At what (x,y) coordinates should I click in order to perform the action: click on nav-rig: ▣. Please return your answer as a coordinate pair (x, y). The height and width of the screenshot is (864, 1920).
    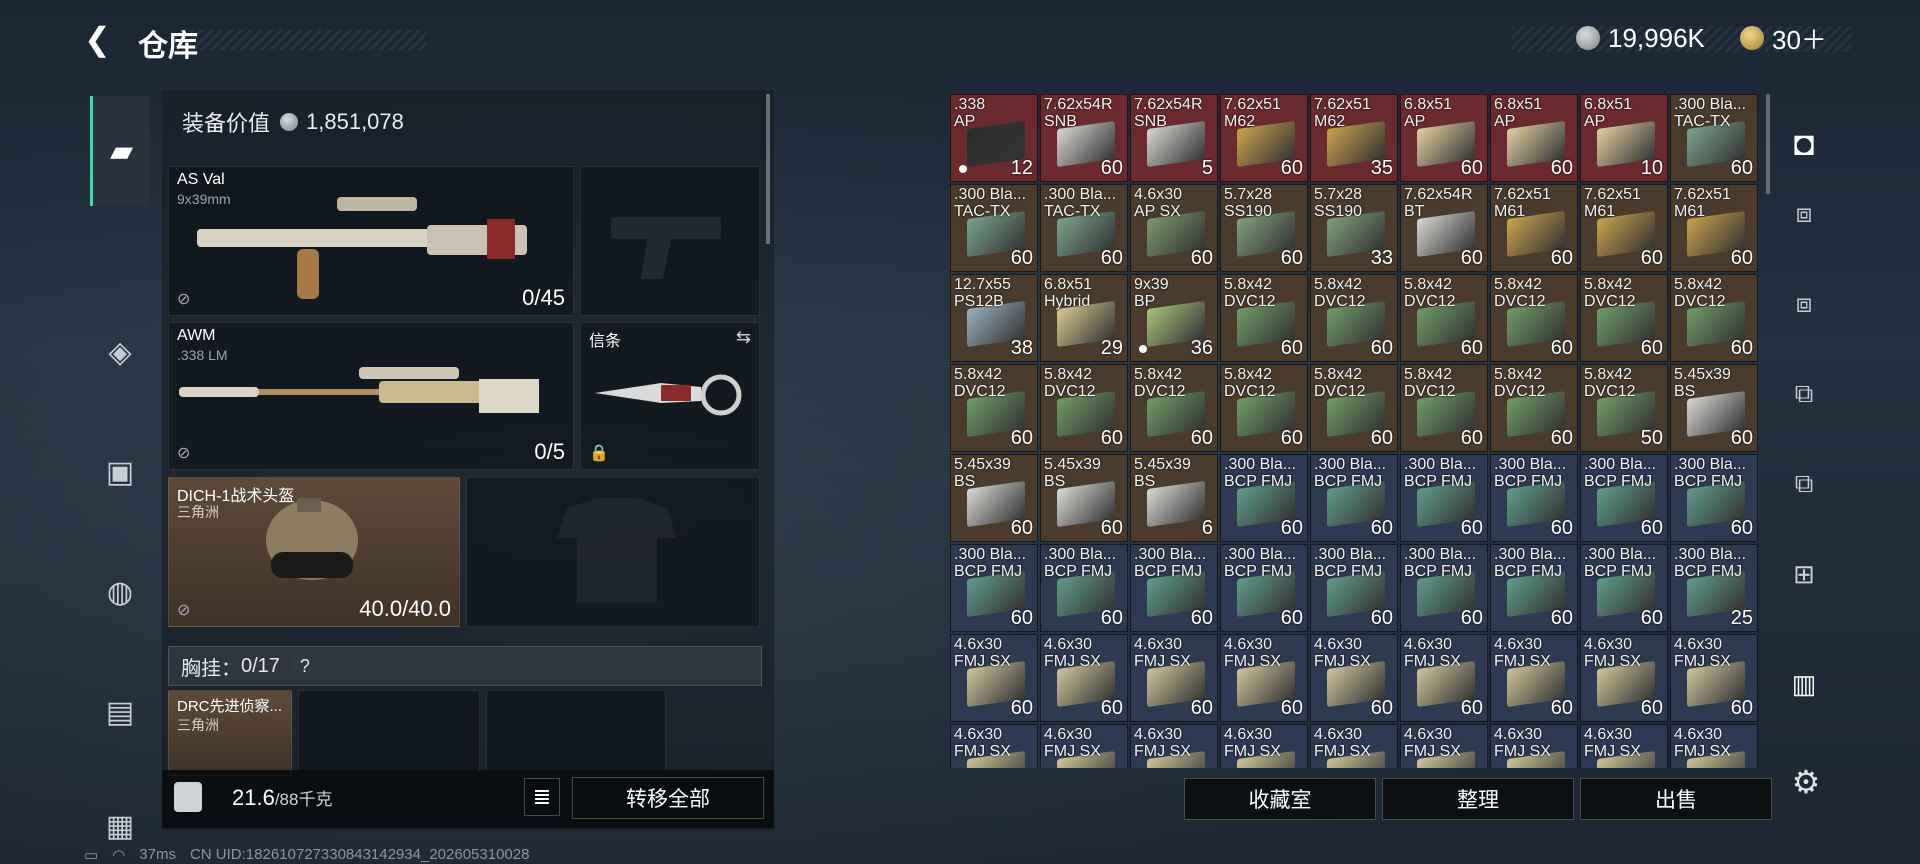
    Looking at the image, I should click on (120, 472).